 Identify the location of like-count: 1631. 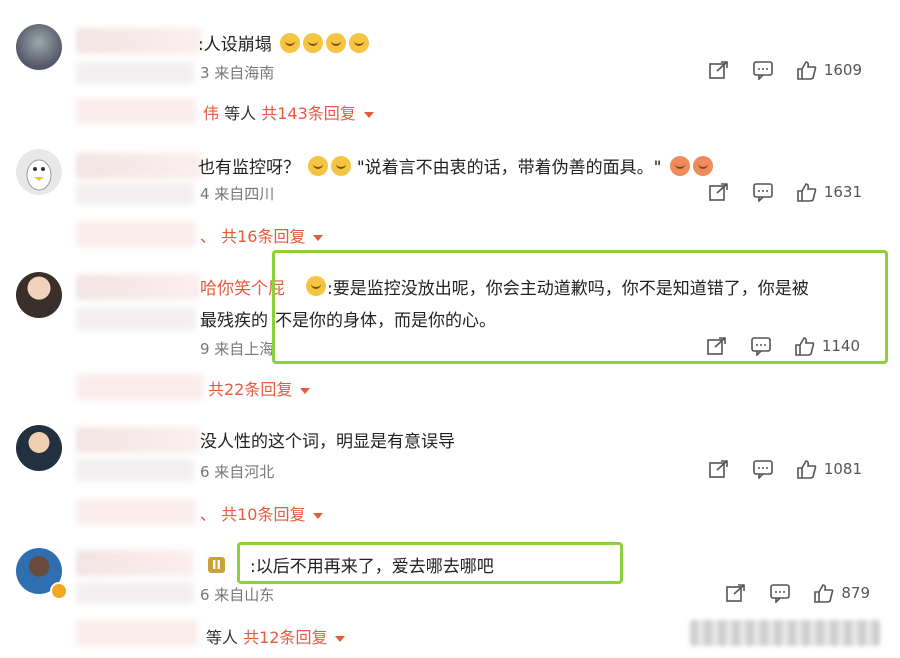
(842, 192).